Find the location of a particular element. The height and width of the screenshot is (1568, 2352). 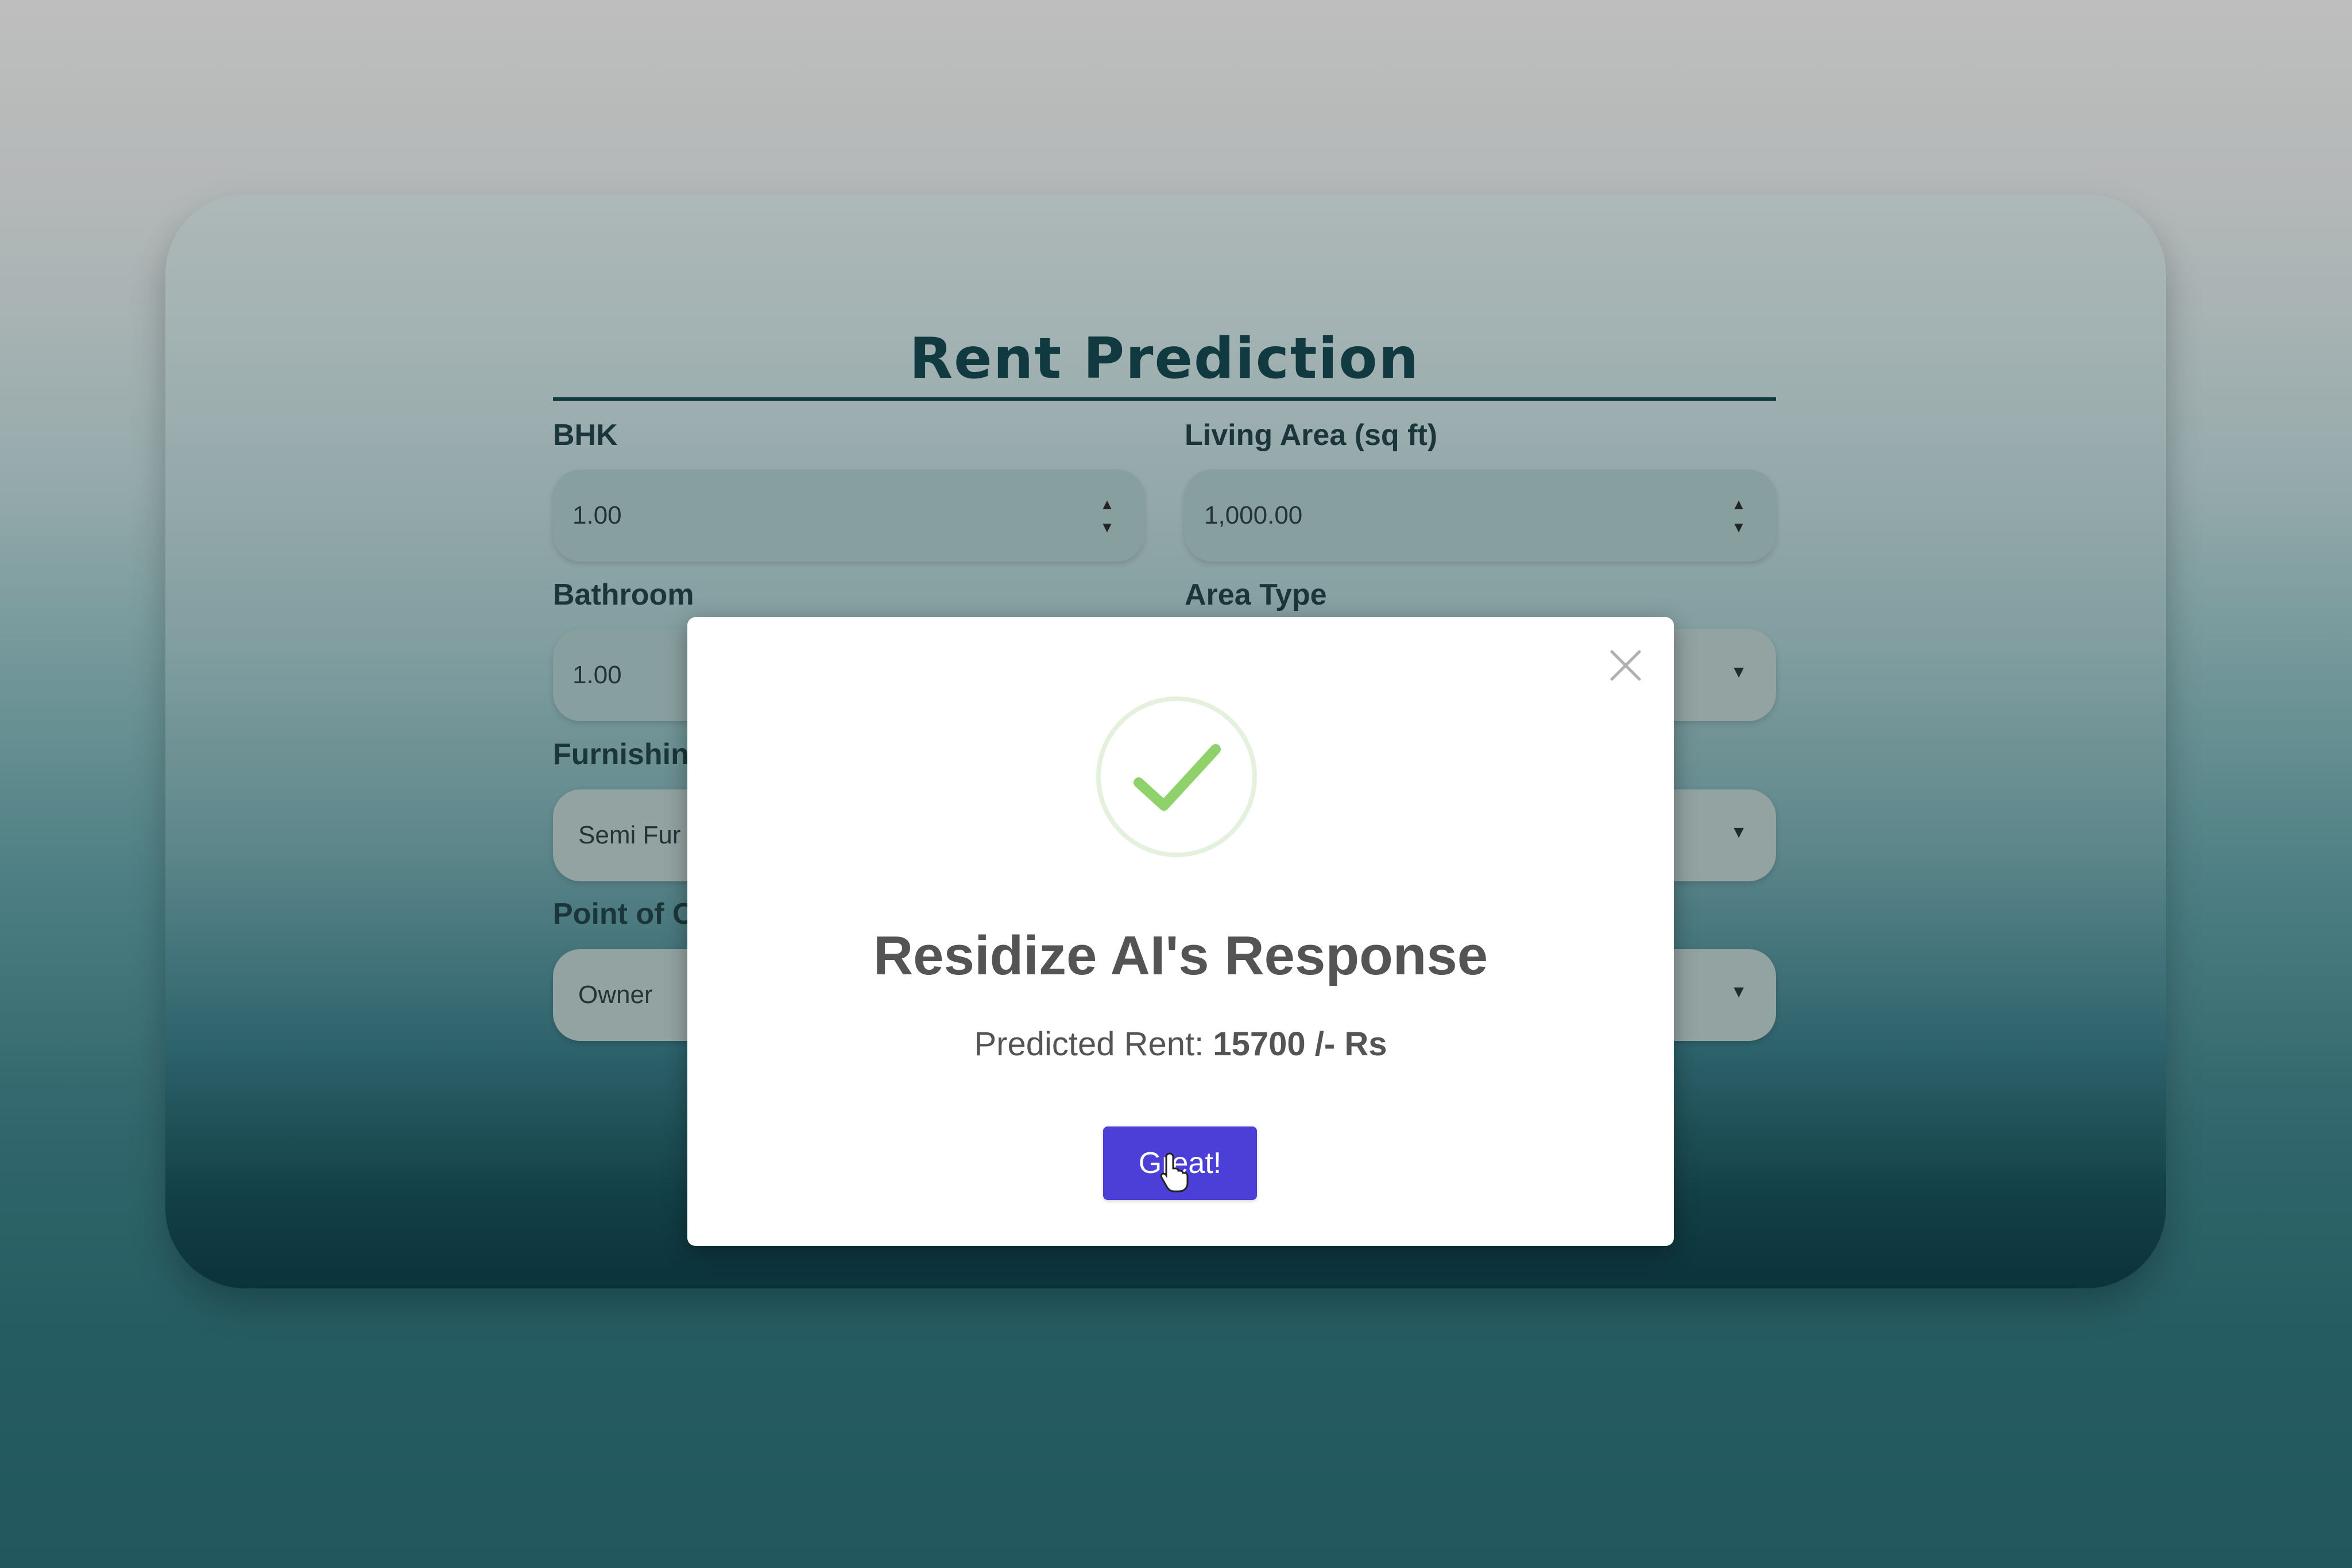

success-icon is located at coordinates (1176, 777).